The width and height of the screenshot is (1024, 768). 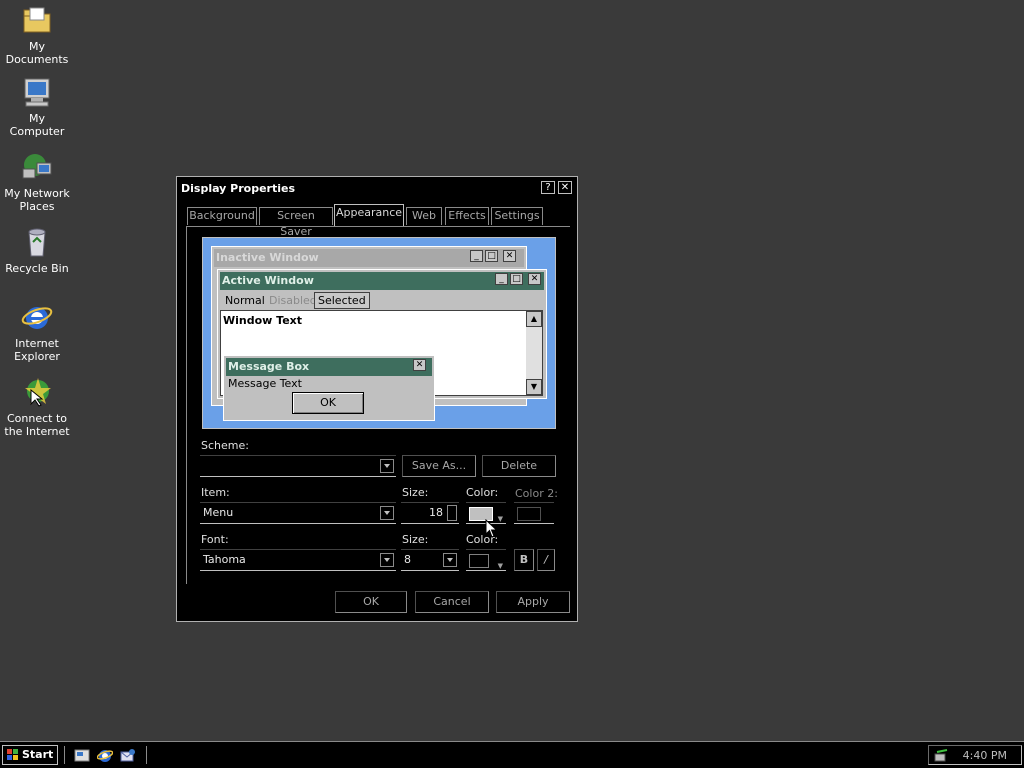 I want to click on tab-background: Background, so click(x=222, y=216).